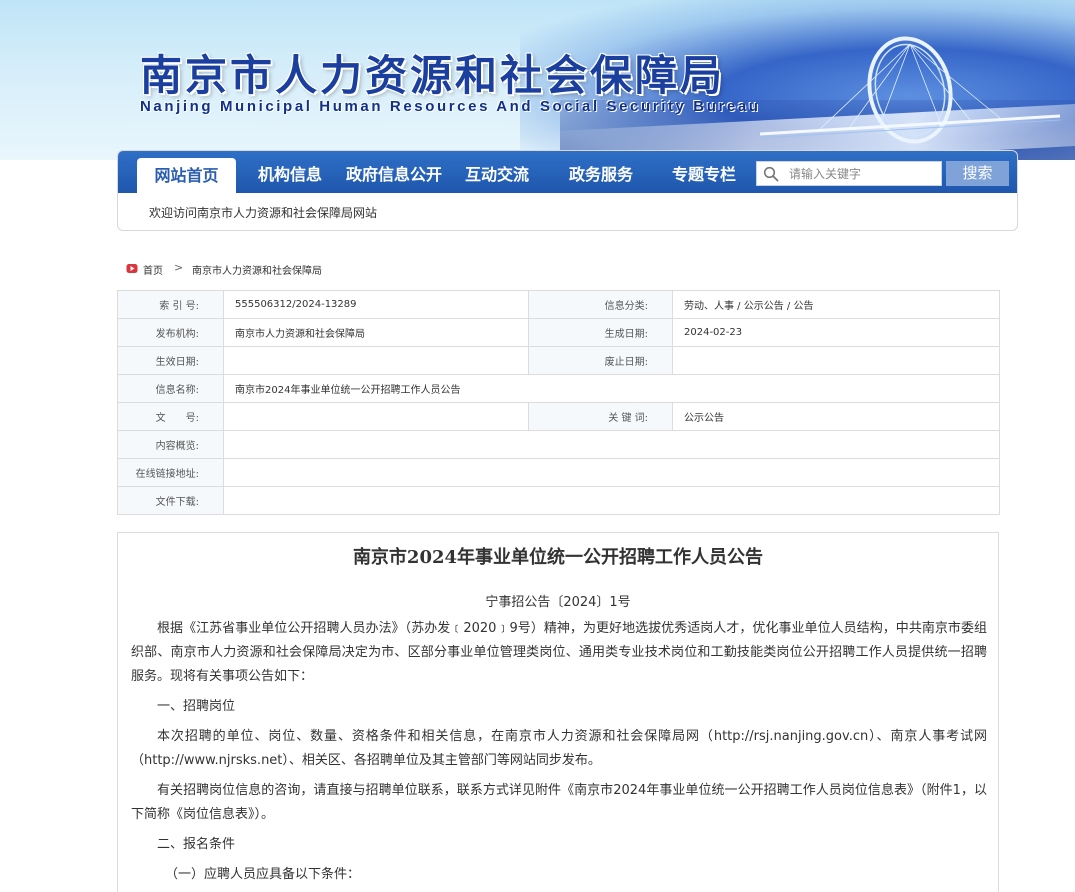 Image resolution: width=1075 pixels, height=892 pixels. Describe the element at coordinates (196, 706) in the screenshot. I see `article-section-heading: 一、招聘岗位` at that location.